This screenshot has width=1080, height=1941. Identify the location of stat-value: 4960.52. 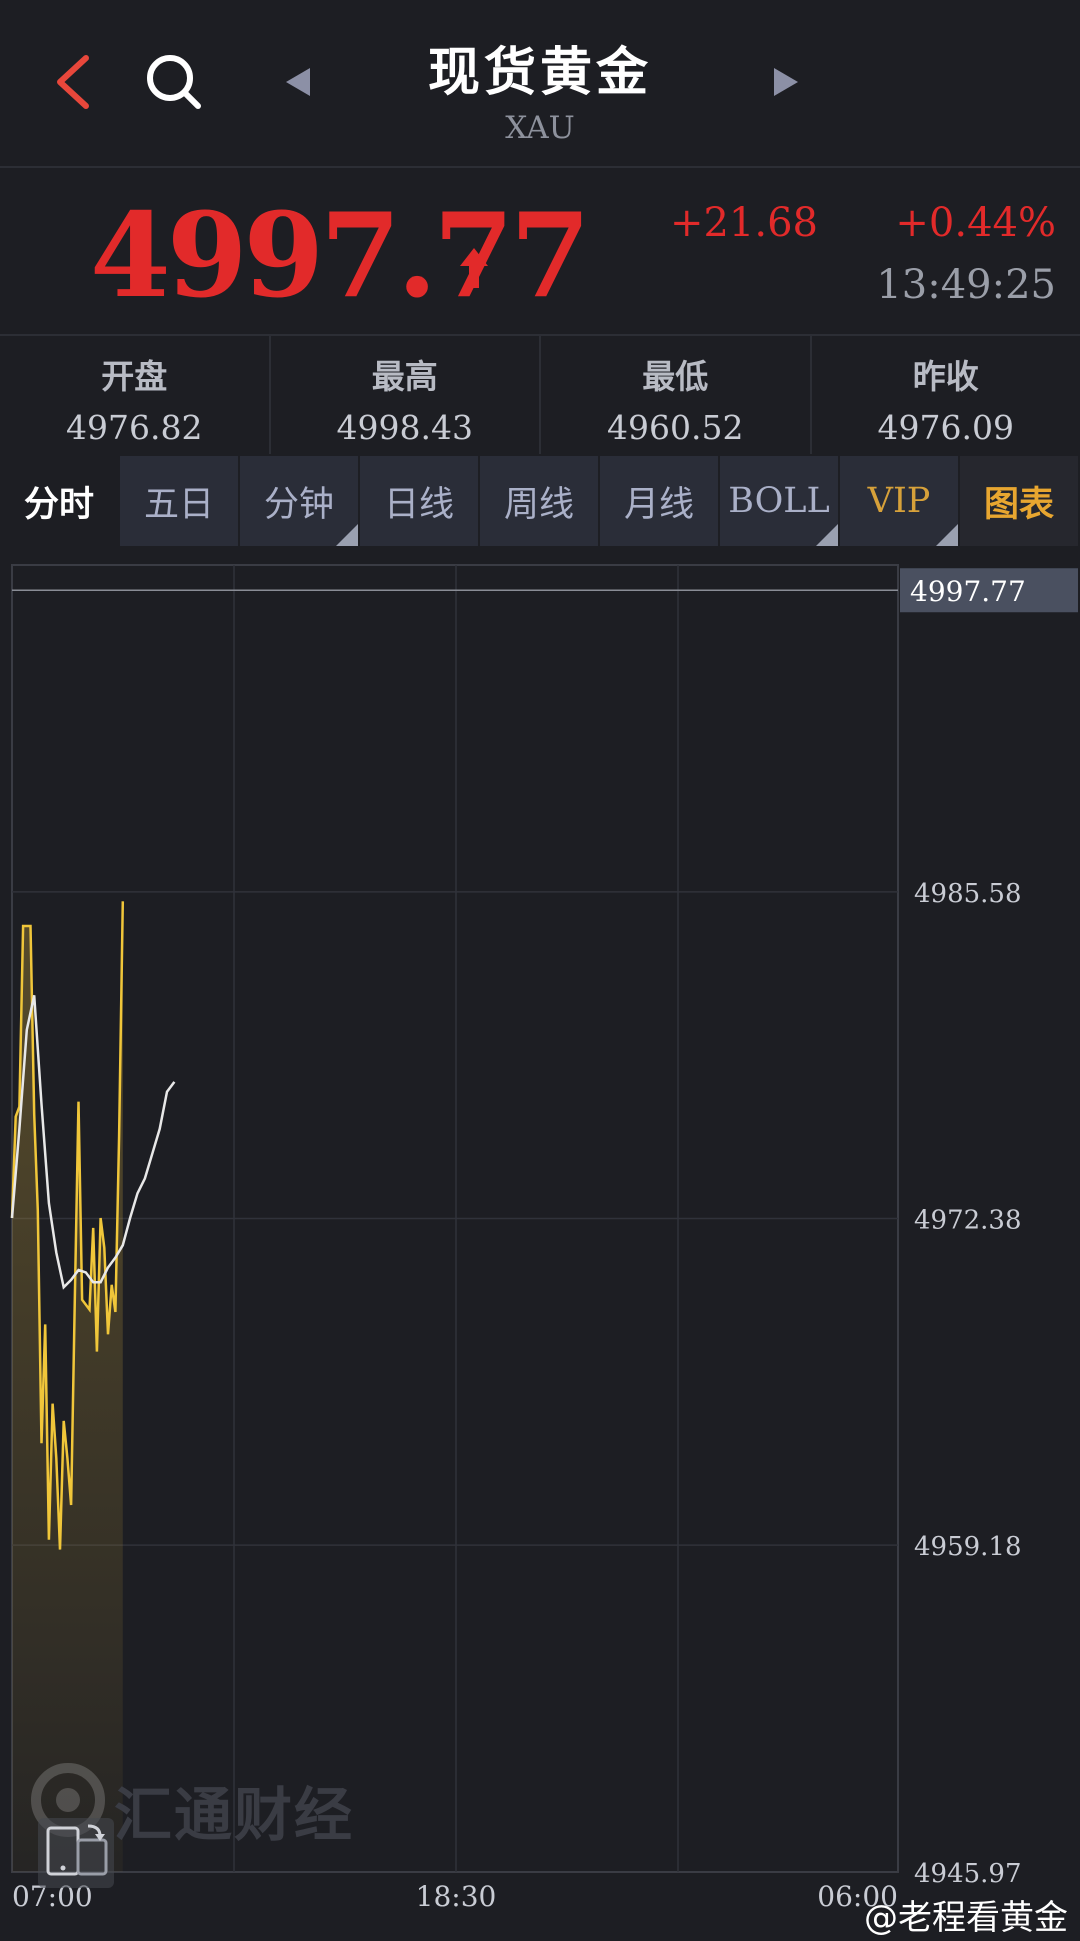
(675, 427).